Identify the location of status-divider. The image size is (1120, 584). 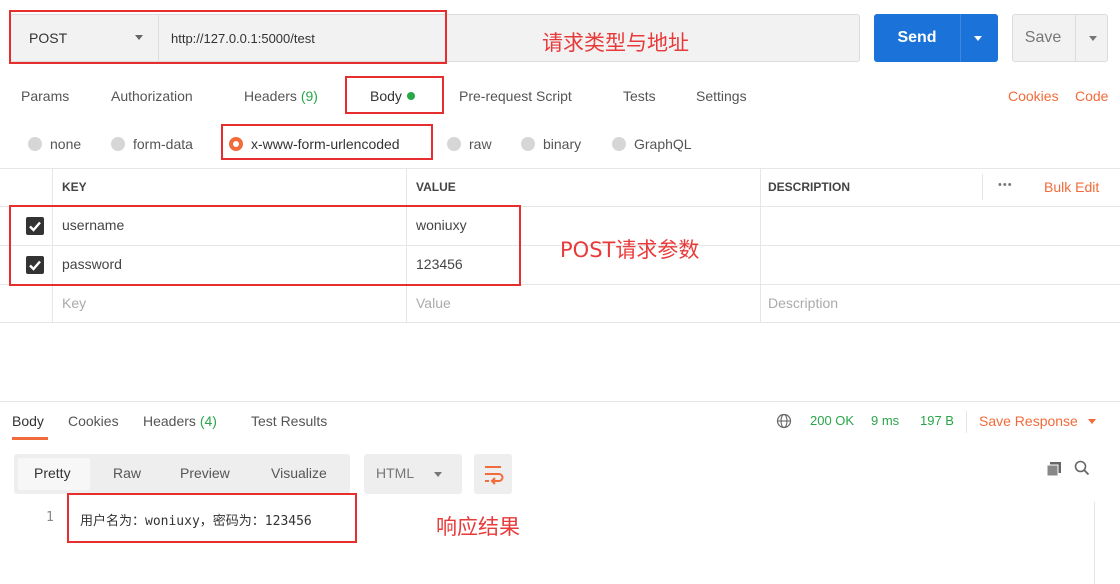
(966, 422).